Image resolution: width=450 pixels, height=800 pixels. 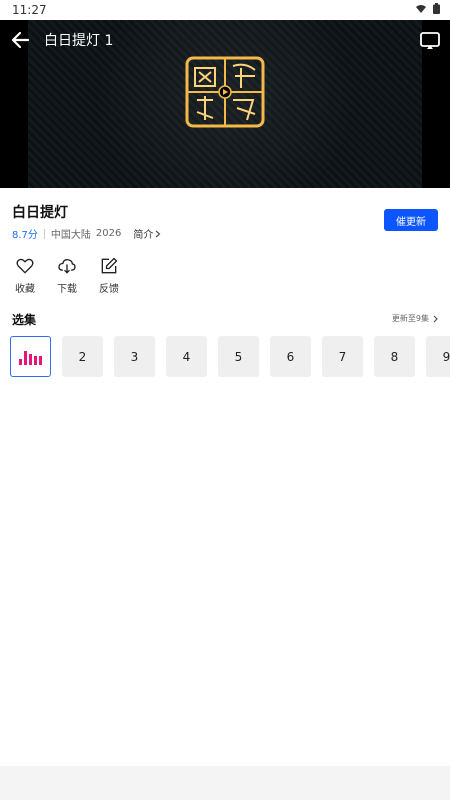 I want to click on intro-link: 简介, so click(x=147, y=233).